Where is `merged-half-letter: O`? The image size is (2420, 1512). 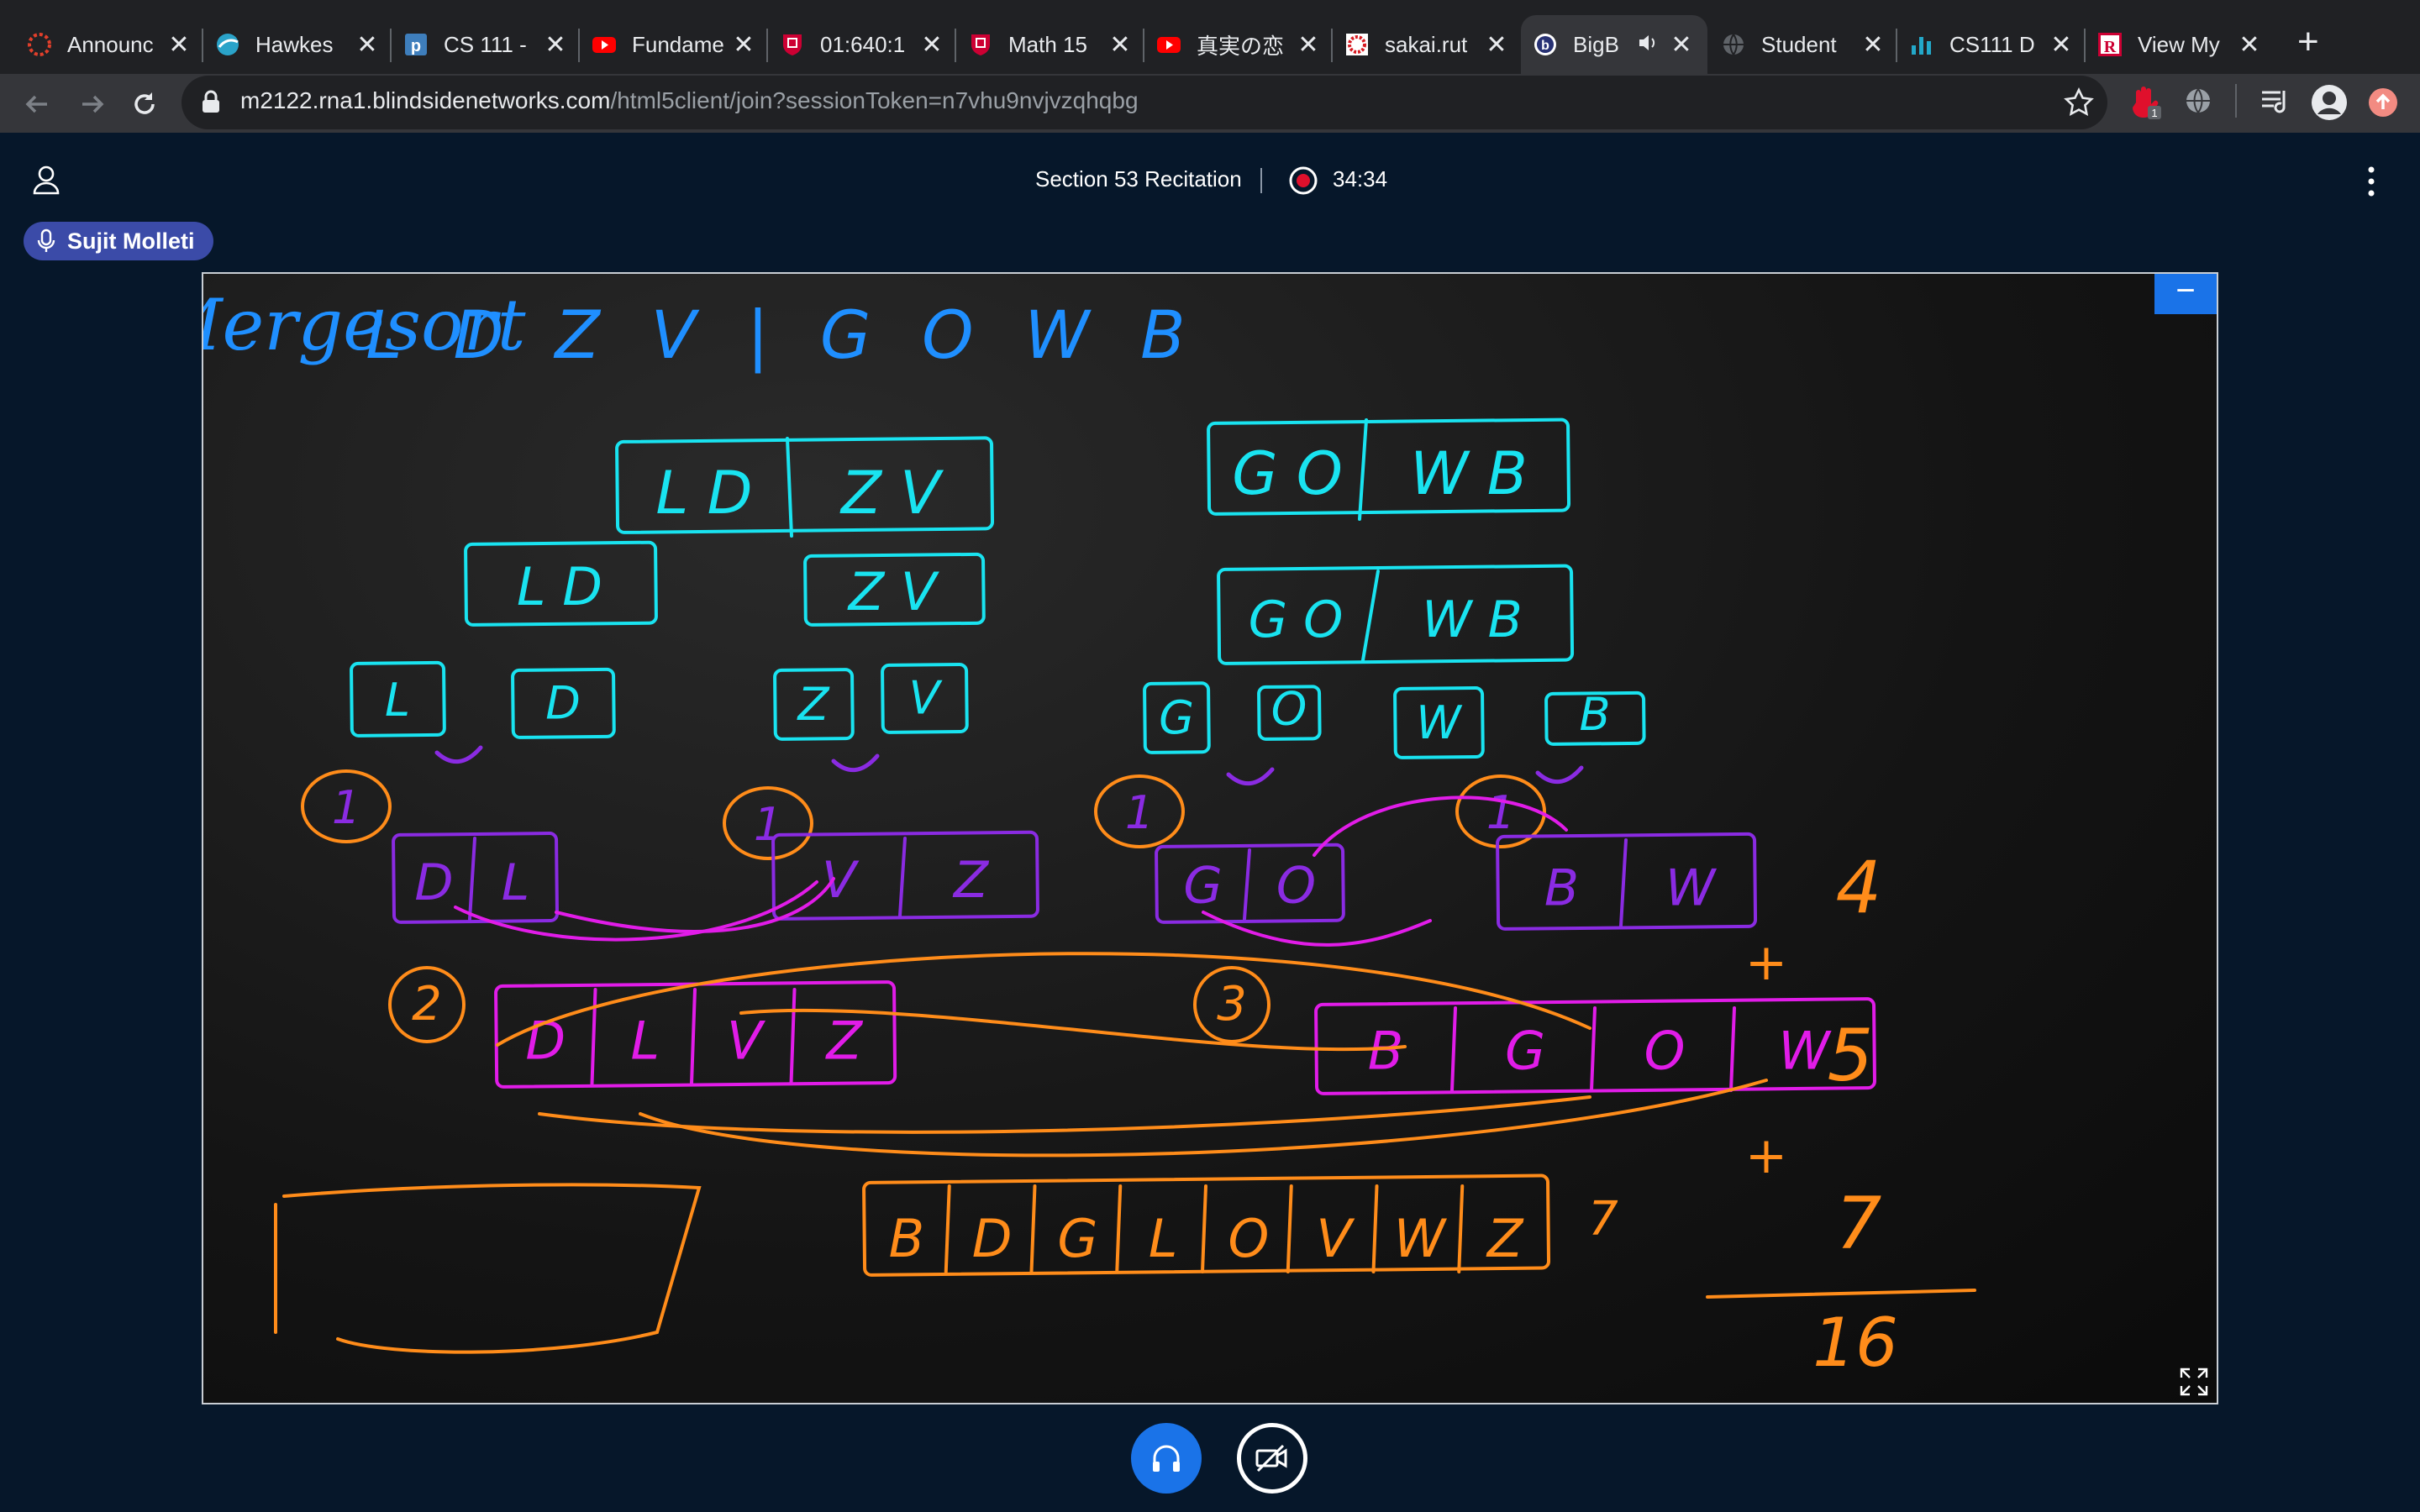 merged-half-letter: O is located at coordinates (1665, 1050).